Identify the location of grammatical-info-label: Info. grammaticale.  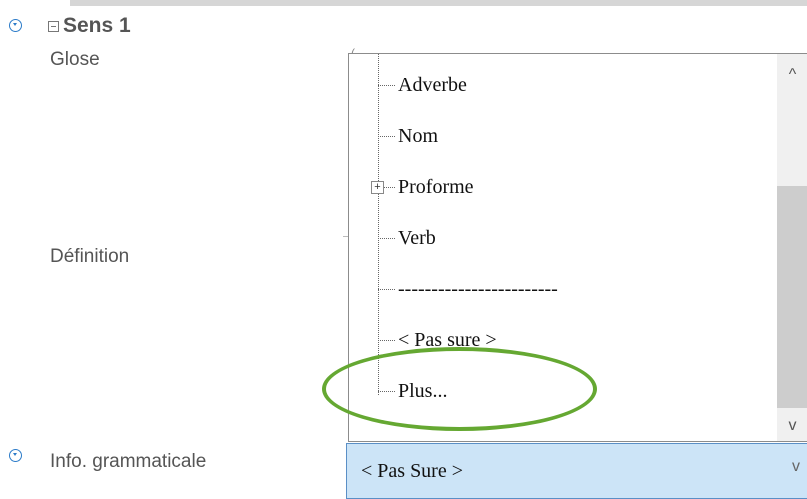
(128, 461).